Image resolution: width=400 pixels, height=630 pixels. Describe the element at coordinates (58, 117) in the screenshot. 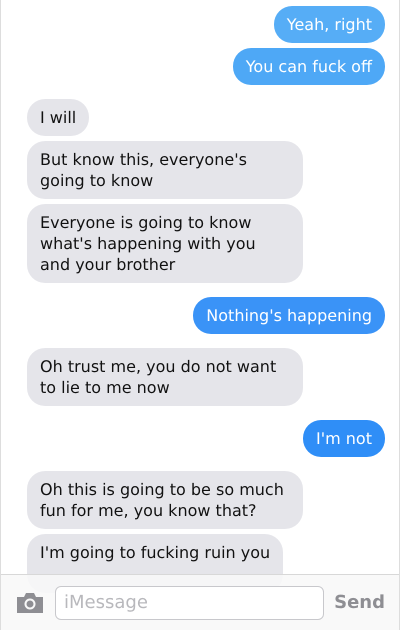

I see `received-message: I will` at that location.